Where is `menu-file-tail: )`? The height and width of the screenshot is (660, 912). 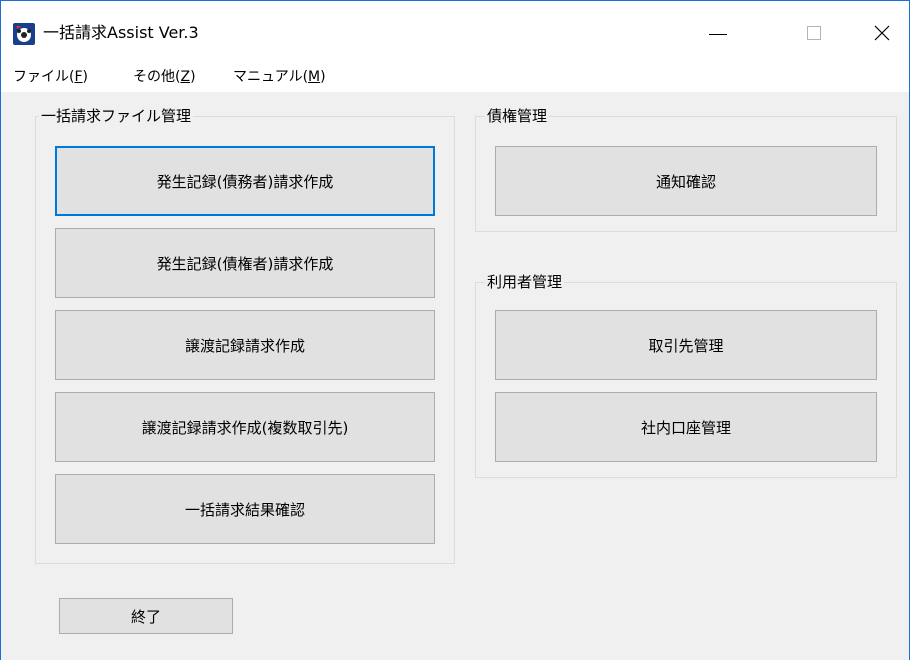
menu-file-tail: ) is located at coordinates (85, 77).